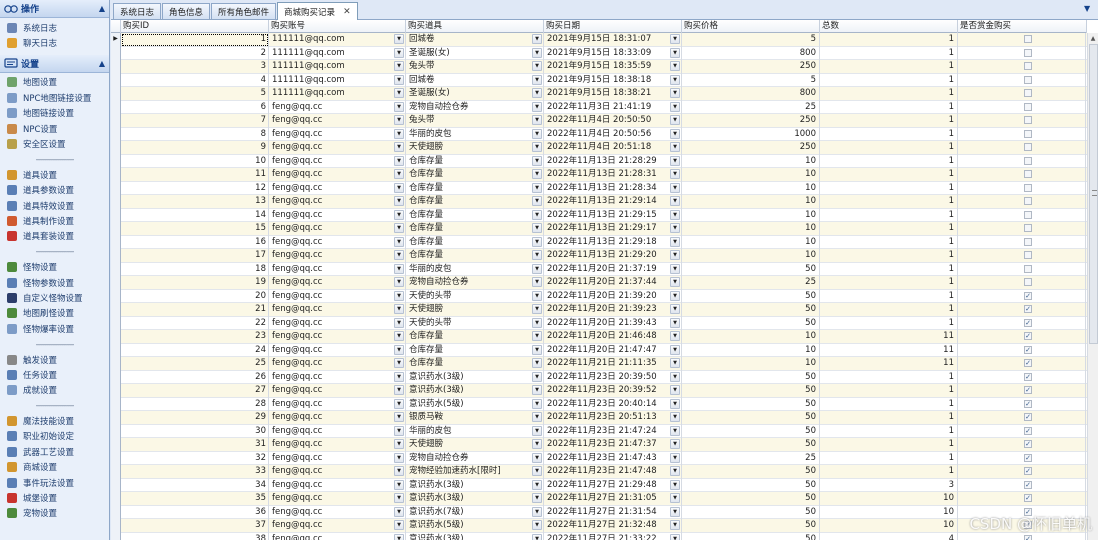  What do you see at coordinates (613, 472) in the screenshot?
I see `cell-date: 2022年11月23日 21:47:48 ▼` at bounding box center [613, 472].